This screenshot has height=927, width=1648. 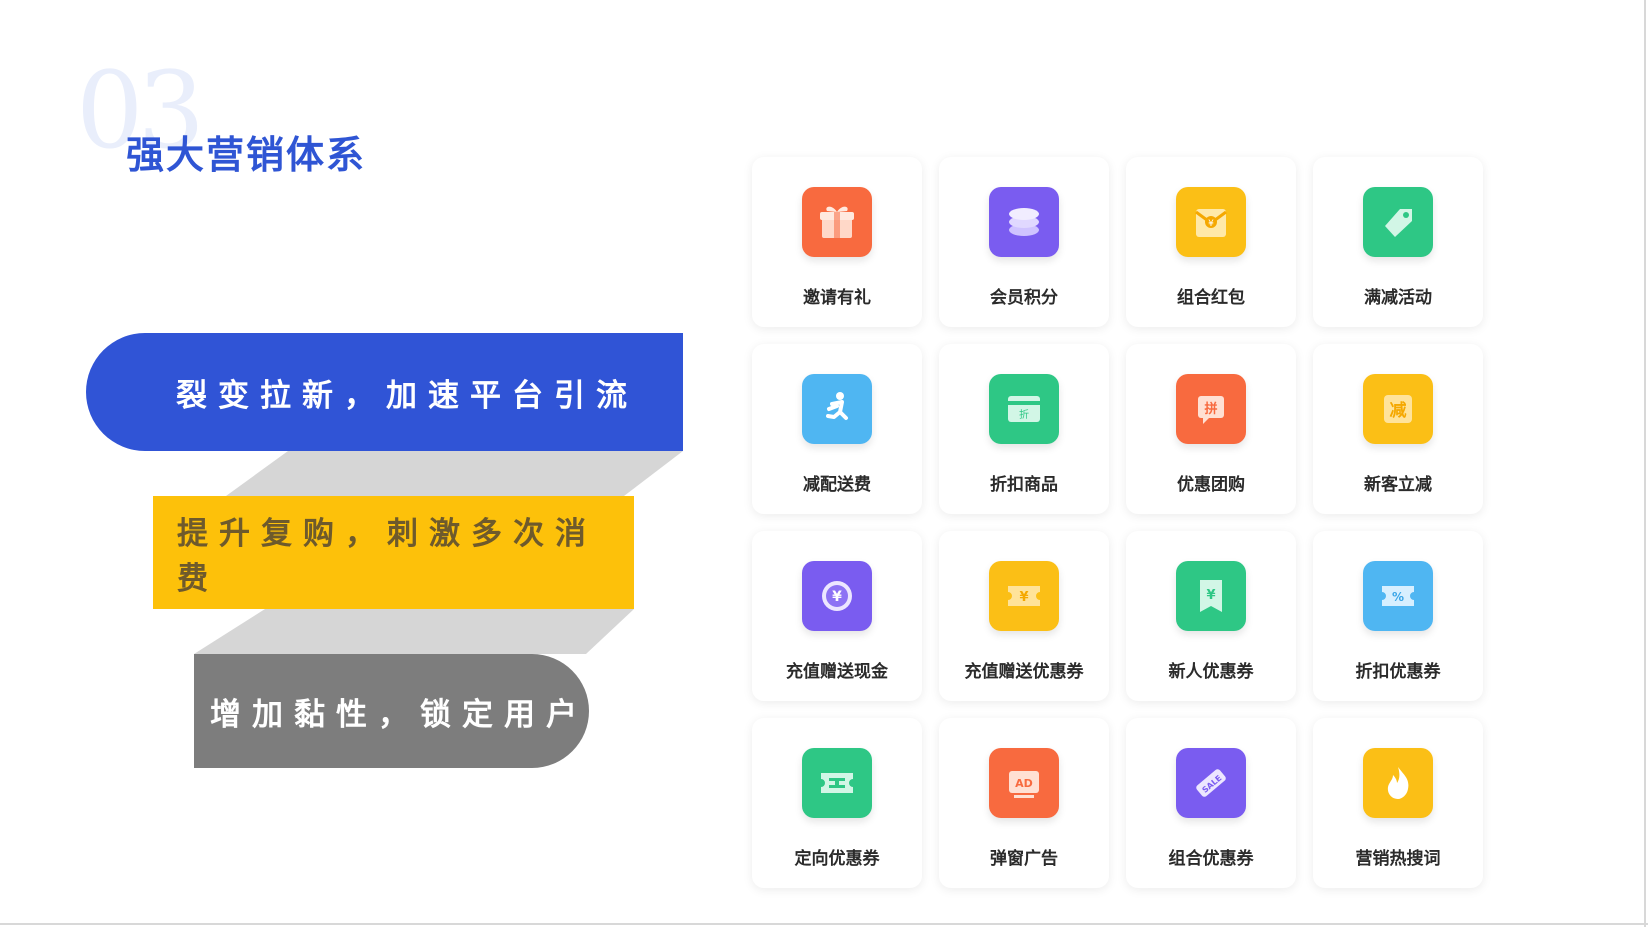 I want to click on feature-label: 新人优惠券, so click(x=1211, y=672).